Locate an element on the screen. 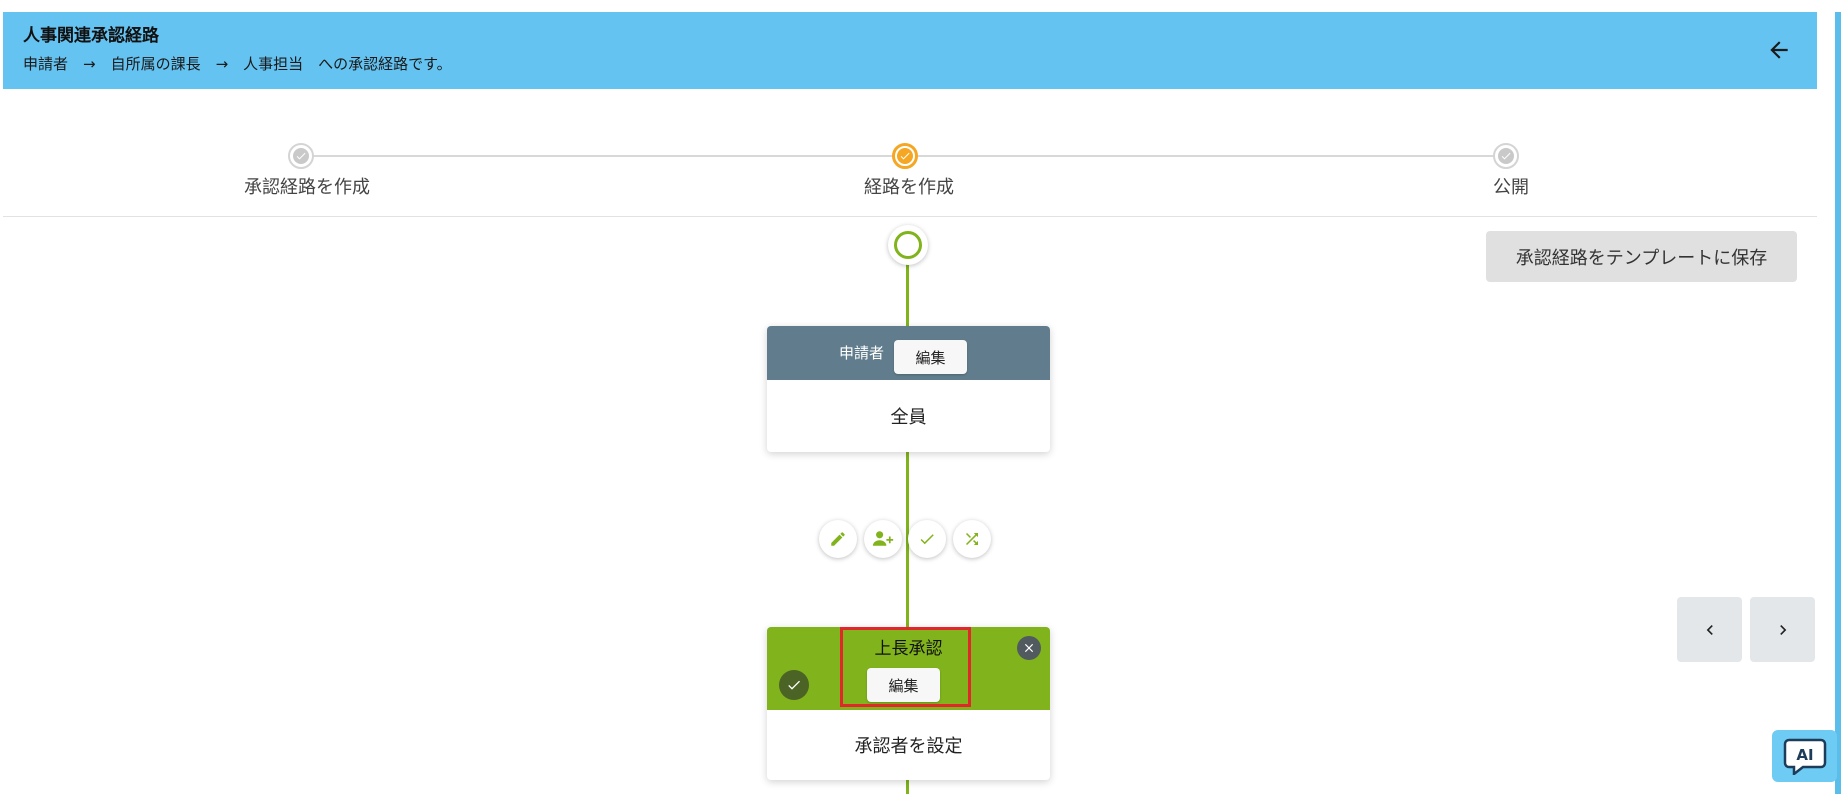 The height and width of the screenshot is (794, 1841). add-approval-button is located at coordinates (927, 539).